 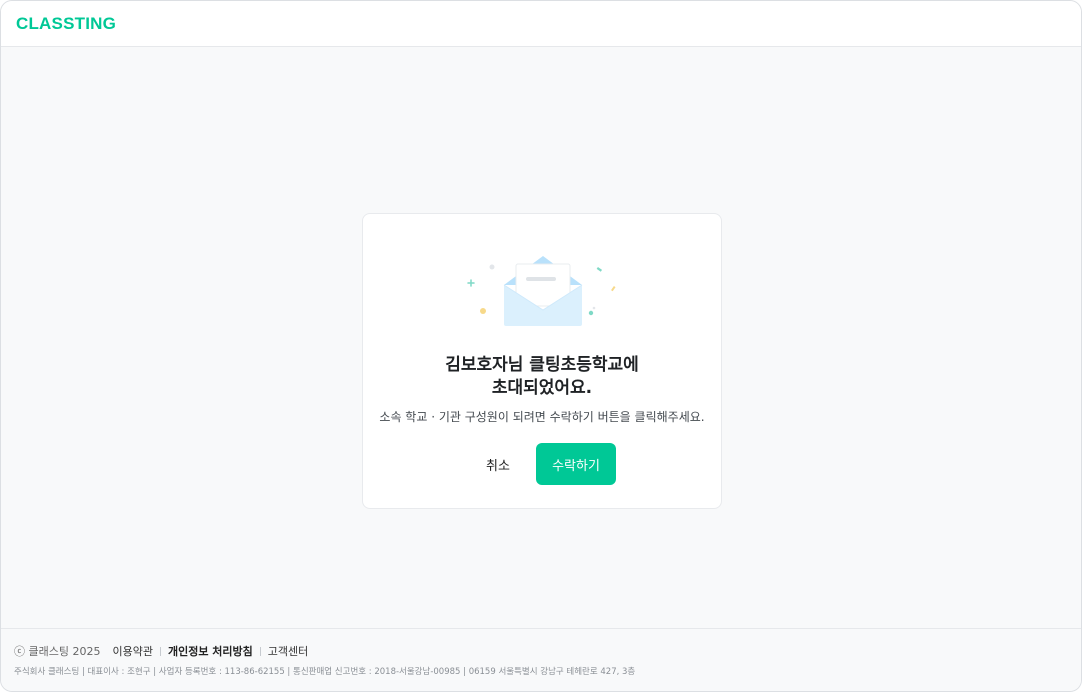 I want to click on footer-links-row: ⓒ 클래스팅 2025 이용약관 개인정보 처리방침 고객센터, so click(x=161, y=651).